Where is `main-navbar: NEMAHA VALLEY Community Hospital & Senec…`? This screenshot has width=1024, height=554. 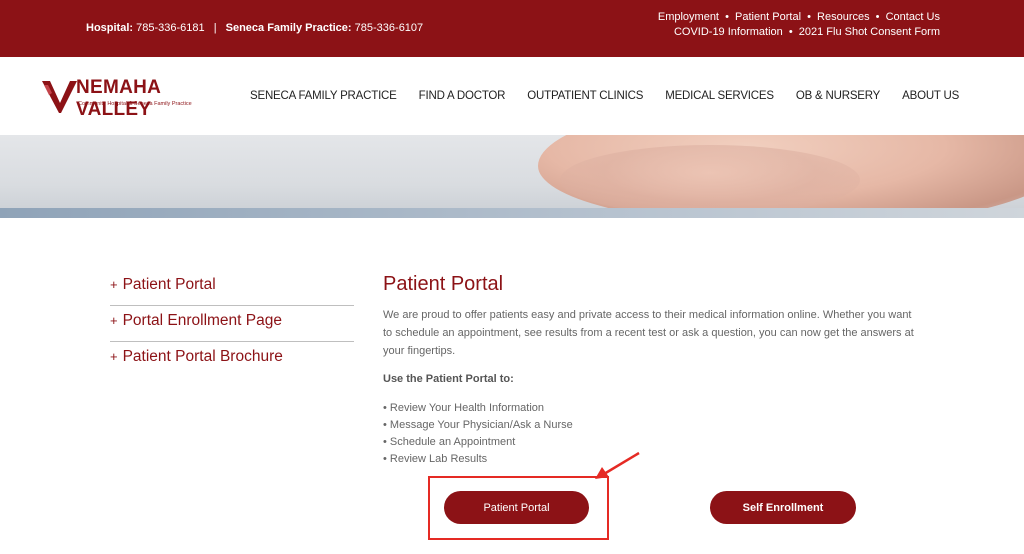
main-navbar: NEMAHA VALLEY Community Hospital & Senec… is located at coordinates (512, 96).